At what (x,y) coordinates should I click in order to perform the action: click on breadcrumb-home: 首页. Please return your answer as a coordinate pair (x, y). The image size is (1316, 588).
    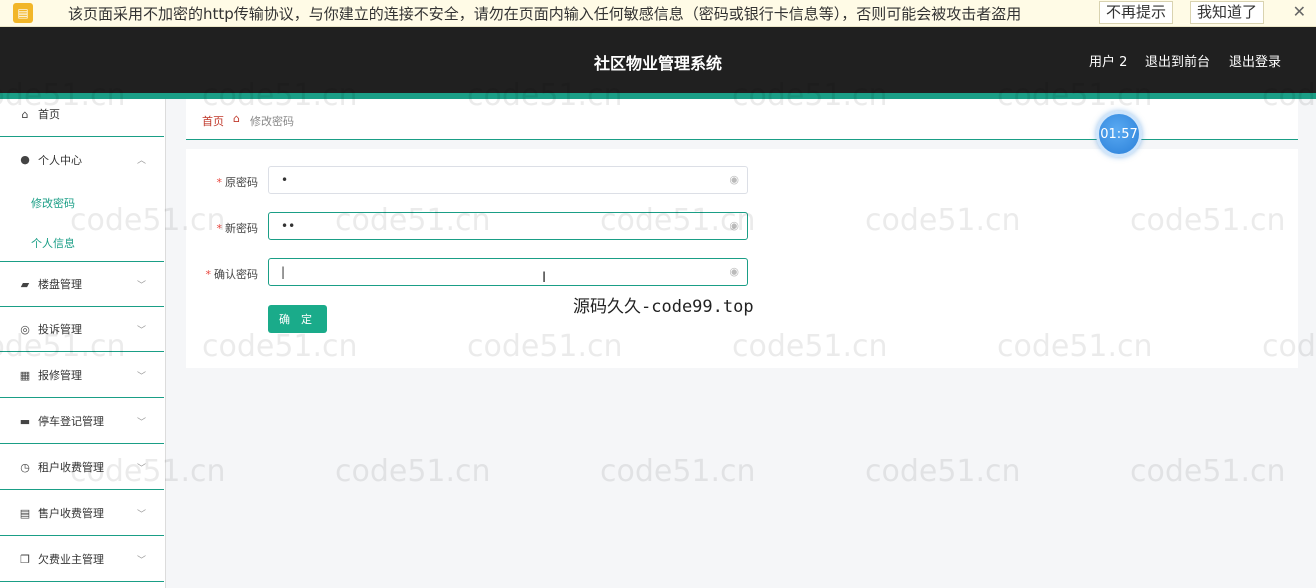
    Looking at the image, I should click on (213, 121).